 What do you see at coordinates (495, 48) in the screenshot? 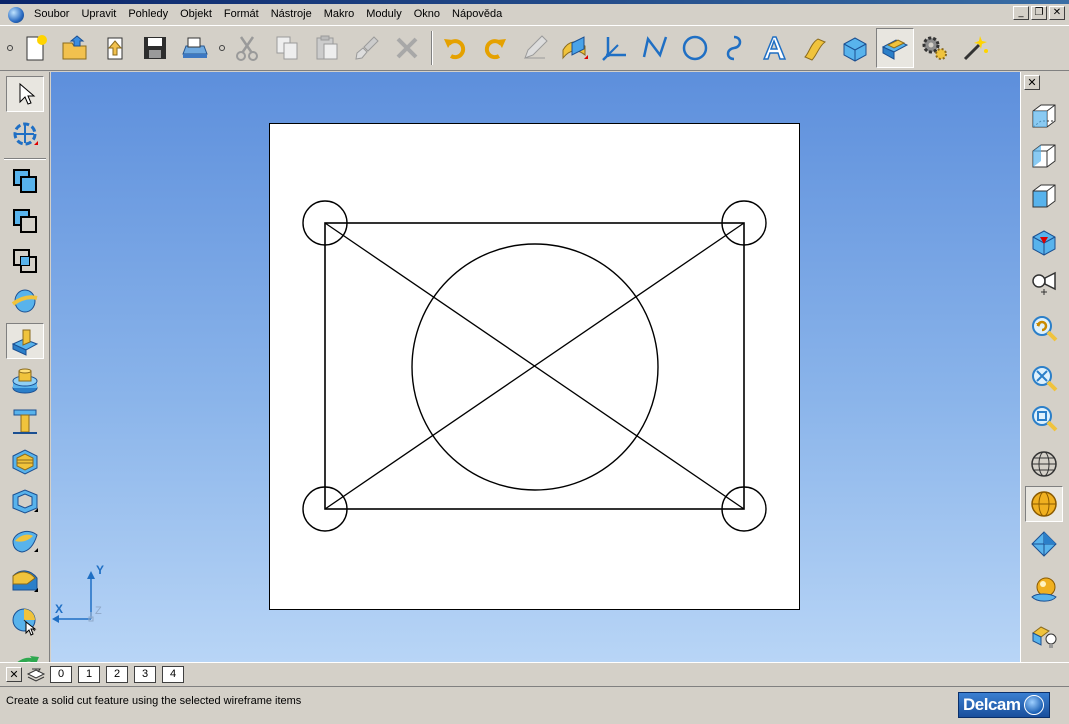
I see `redo-button` at bounding box center [495, 48].